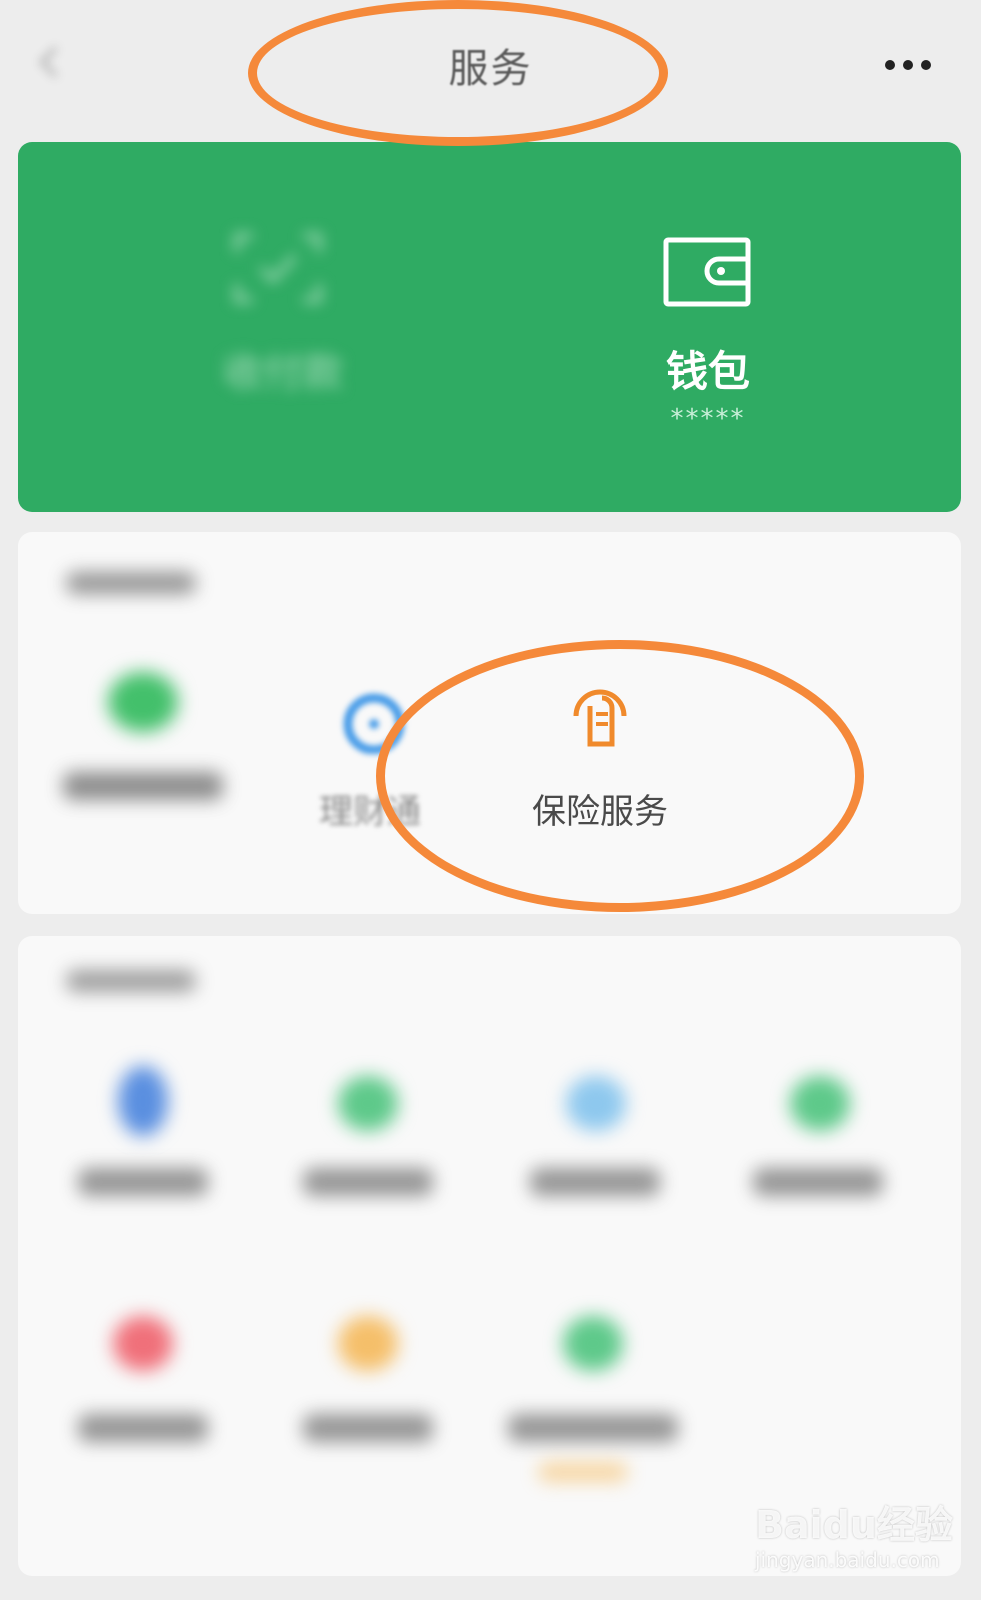 Image resolution: width=981 pixels, height=1600 pixels. I want to click on baidu-jingyan-watermark: Baidu经验 jingyan.baidu.com, so click(855, 1535).